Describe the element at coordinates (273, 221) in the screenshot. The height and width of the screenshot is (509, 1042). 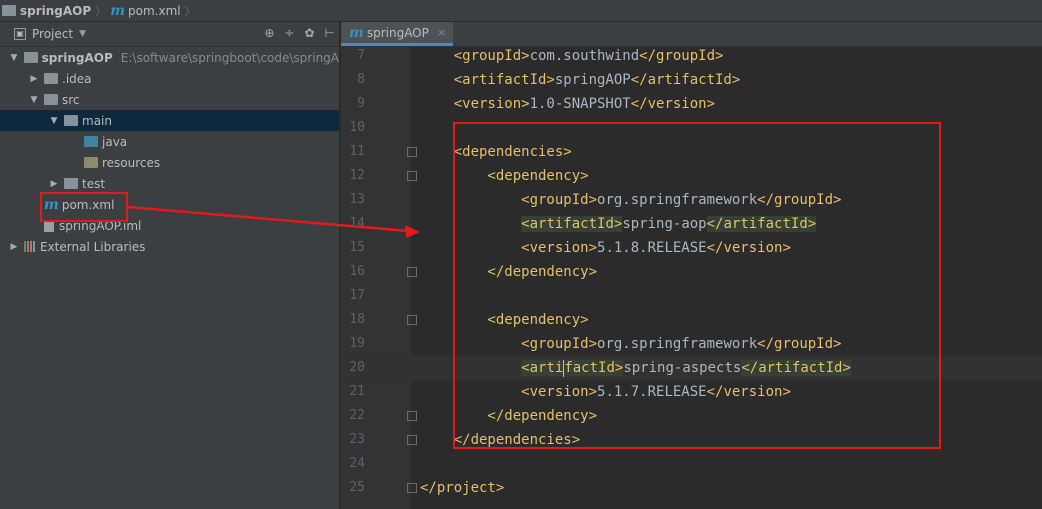
I see `annotation-arrow` at that location.